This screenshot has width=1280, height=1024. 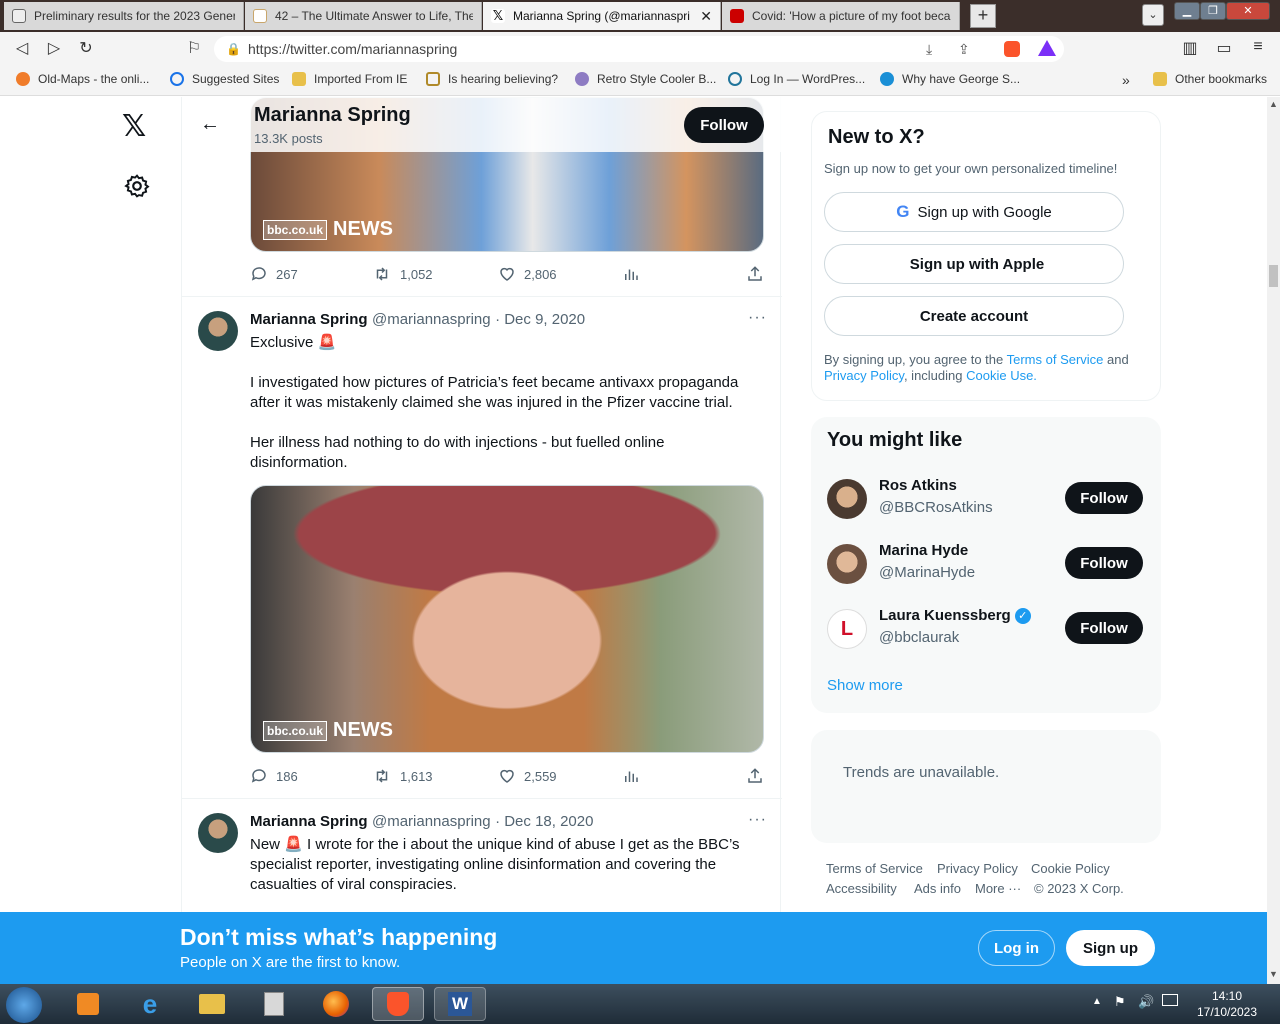 I want to click on settings-gear-icon, so click(x=137, y=188).